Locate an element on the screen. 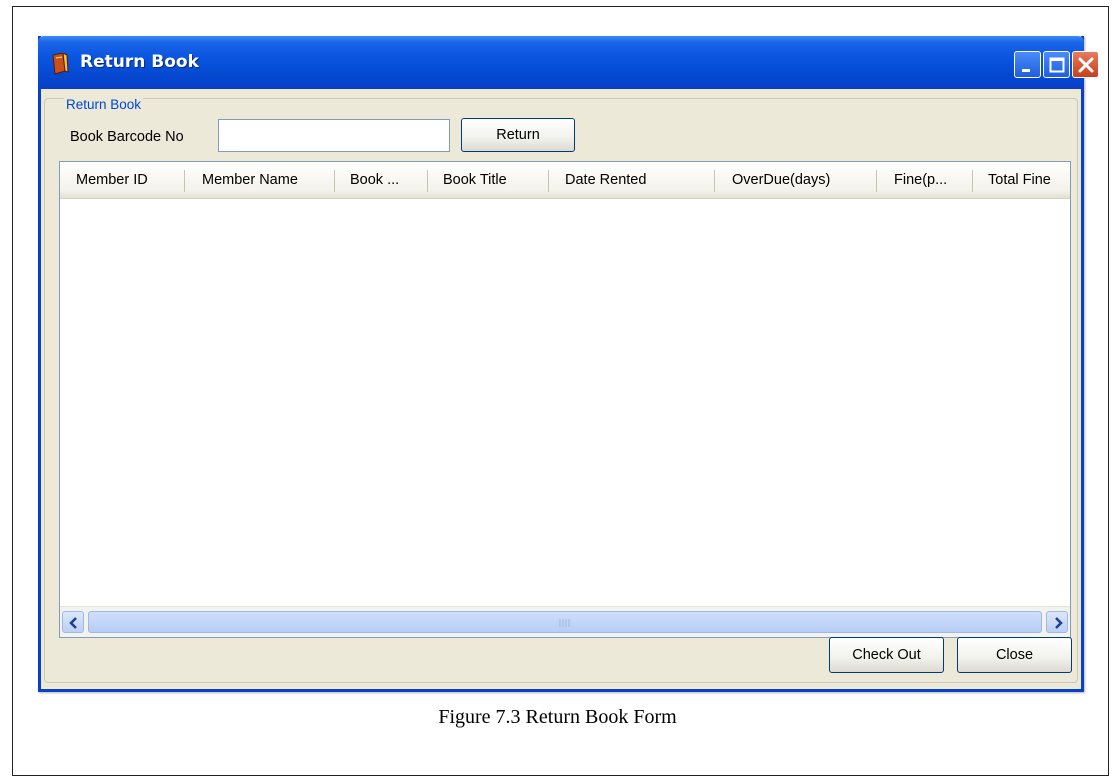  maximize-icon is located at coordinates (1057, 65).